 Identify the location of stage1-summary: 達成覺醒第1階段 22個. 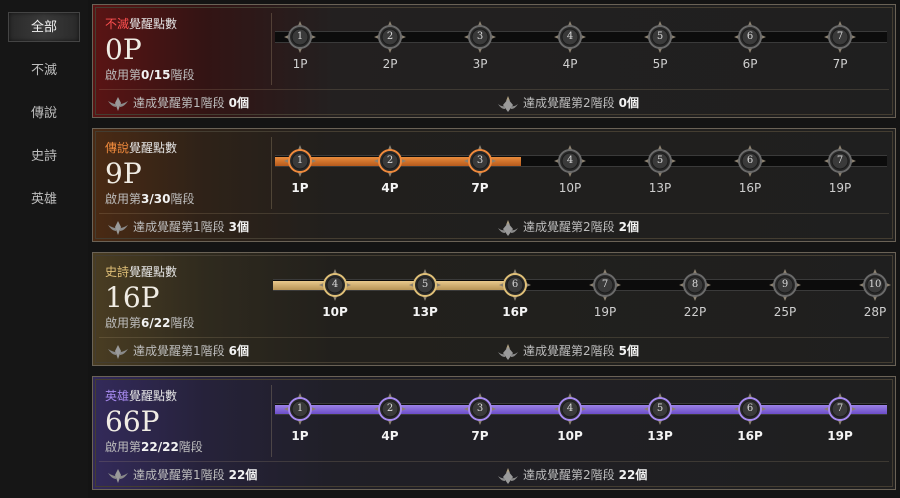
(182, 475).